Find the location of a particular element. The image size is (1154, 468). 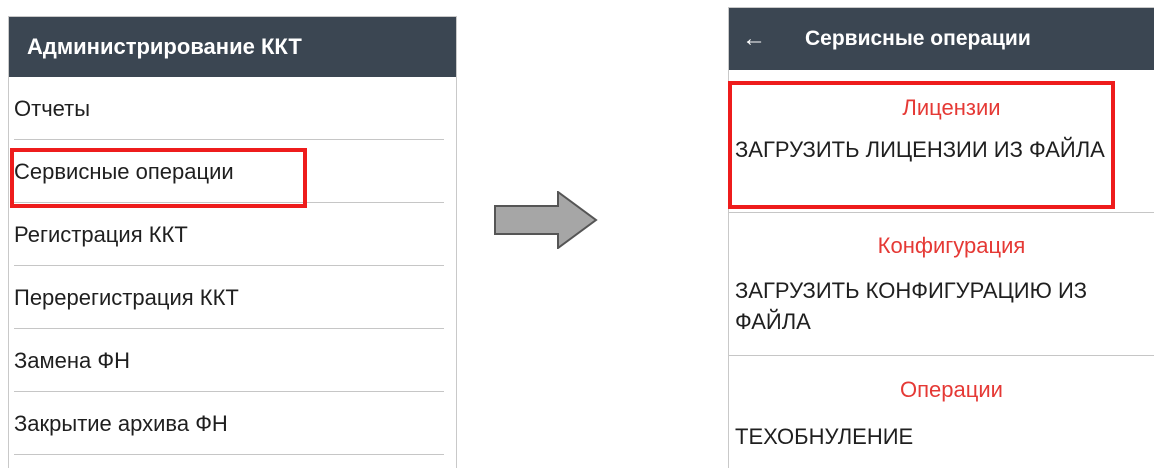

left-app-bar: Администрирование ККТ is located at coordinates (232, 47).